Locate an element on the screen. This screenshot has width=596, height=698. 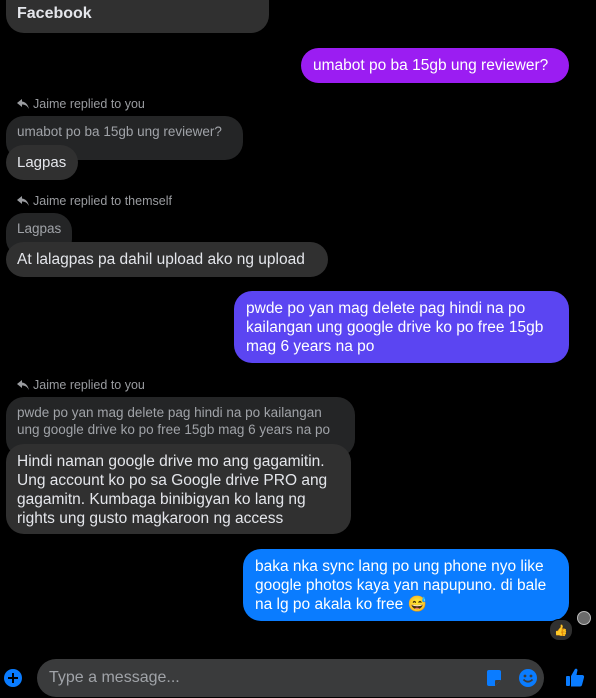
message-text: umabot po ba 15gb ung reviewer? is located at coordinates (431, 65).